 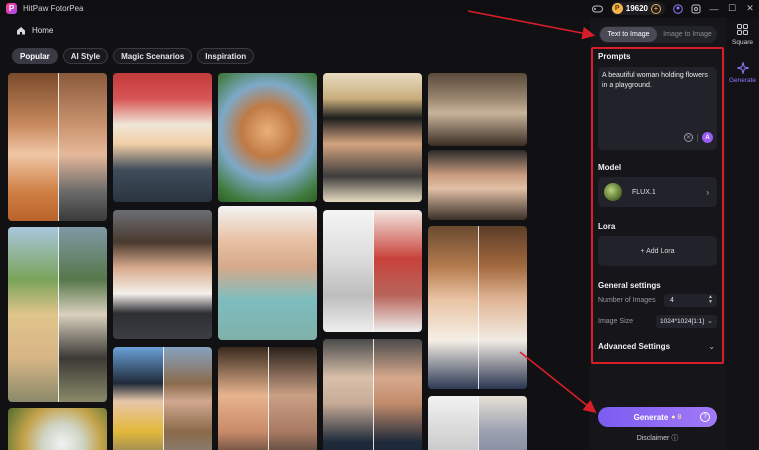 I want to click on rail-item-generate: Generate, so click(x=742, y=72).